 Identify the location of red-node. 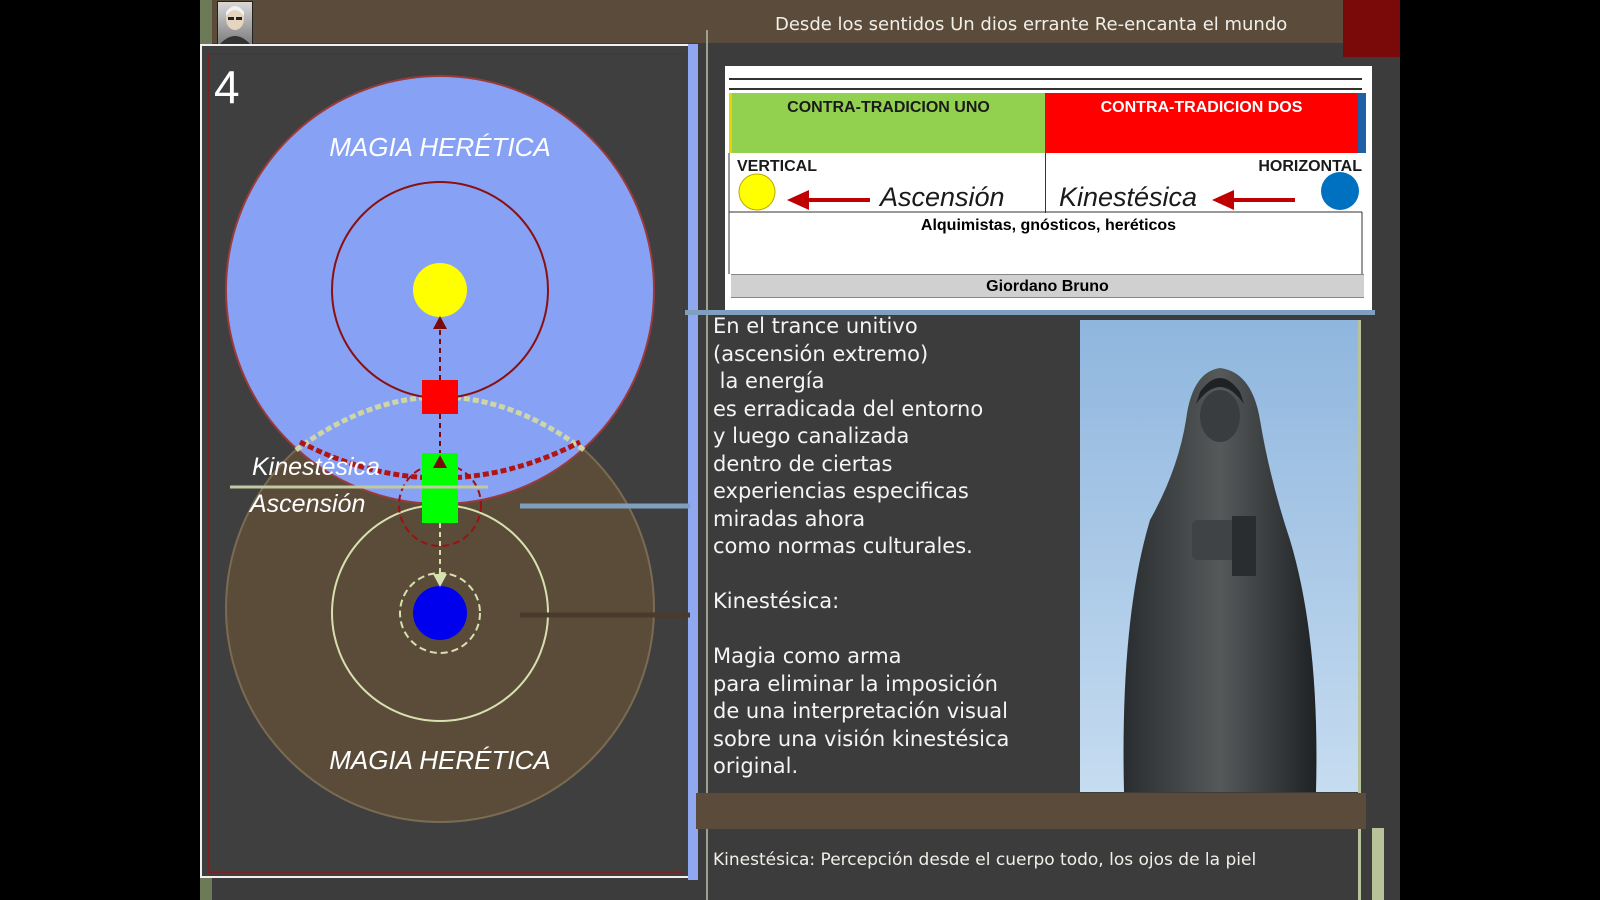
(440, 397).